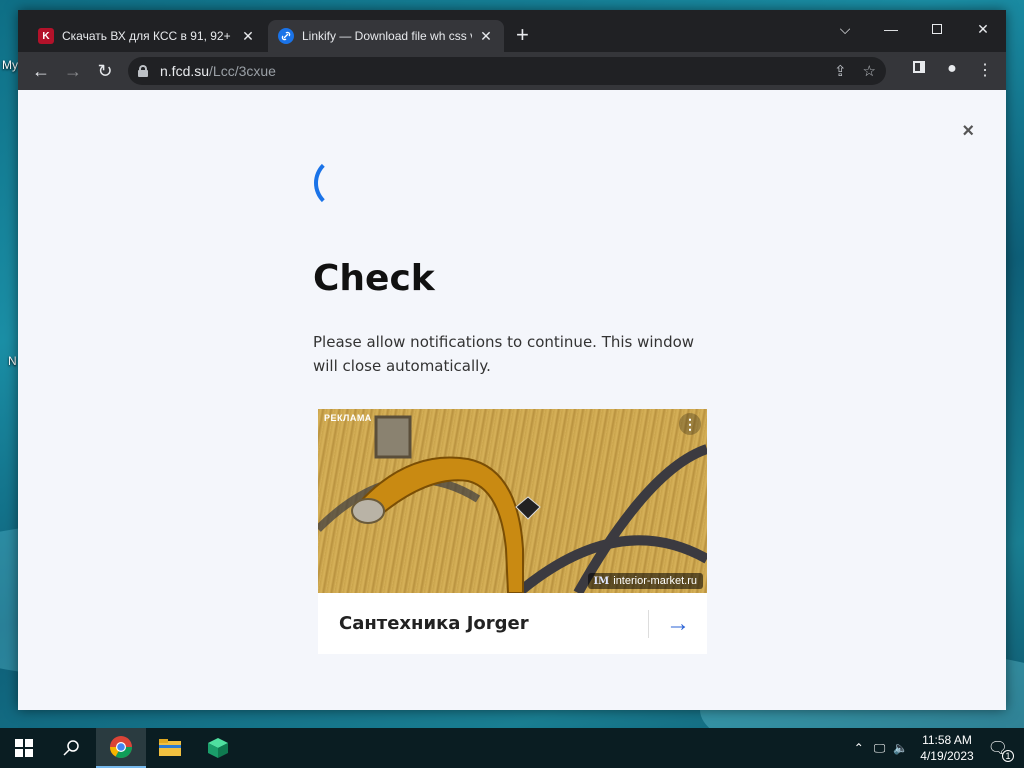 This screenshot has height=768, width=1024. What do you see at coordinates (507, 71) in the screenshot?
I see `address-bar: n.fcd.su/Lcc/3cxue ⇪ ☆` at bounding box center [507, 71].